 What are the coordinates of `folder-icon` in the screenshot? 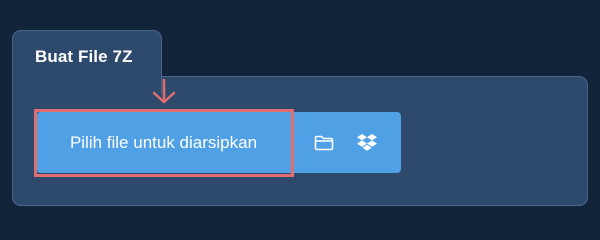 It's located at (324, 143).